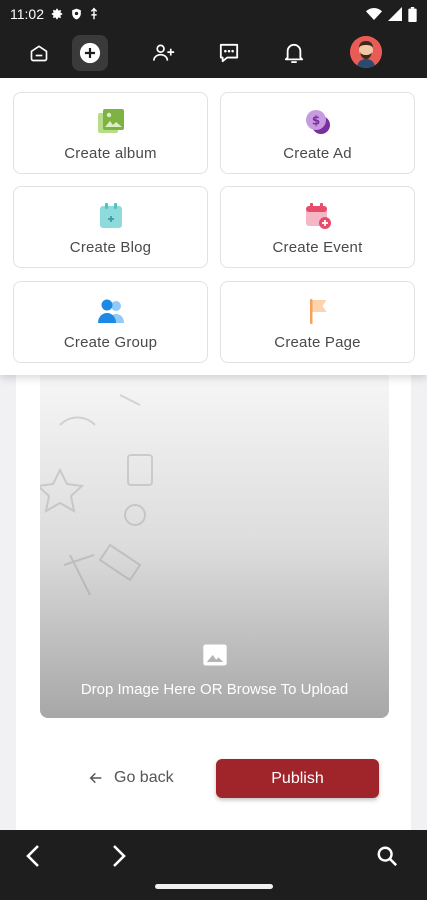 The height and width of the screenshot is (900, 427). What do you see at coordinates (374, 14) in the screenshot?
I see `wifi-icon` at bounding box center [374, 14].